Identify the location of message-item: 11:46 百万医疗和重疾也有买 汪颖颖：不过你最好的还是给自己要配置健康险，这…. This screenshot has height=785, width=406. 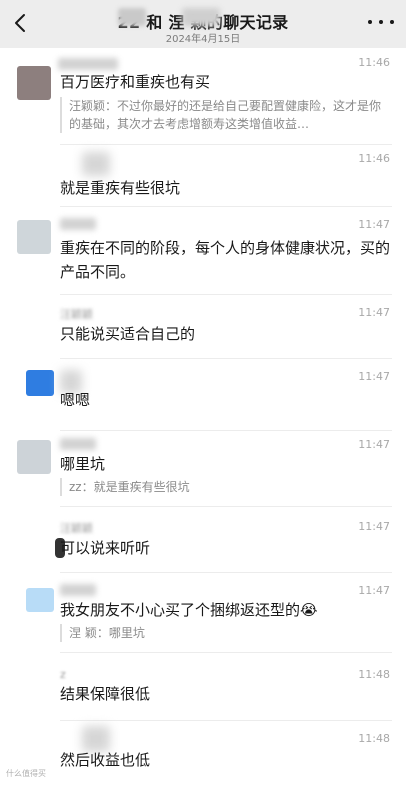
(203, 100).